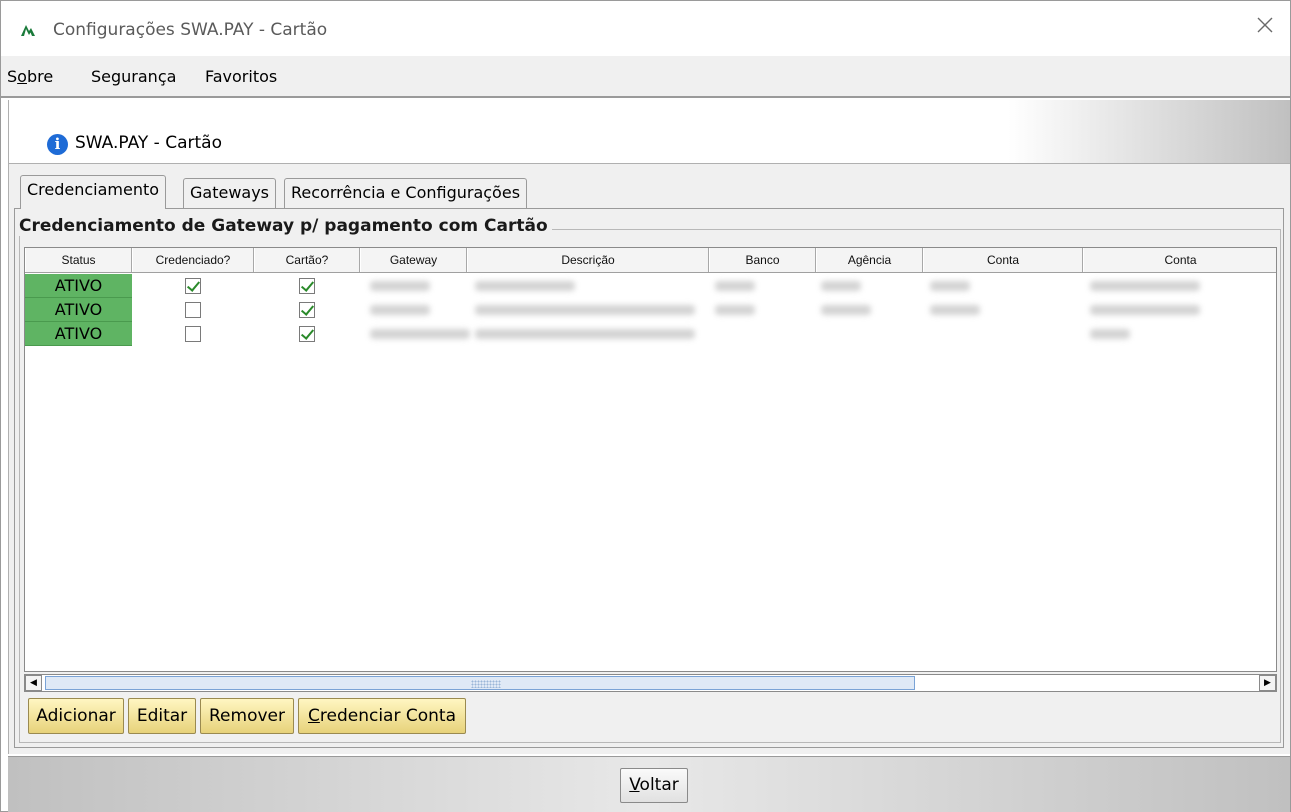  Describe the element at coordinates (247, 716) in the screenshot. I see `remover-button: Remover` at that location.